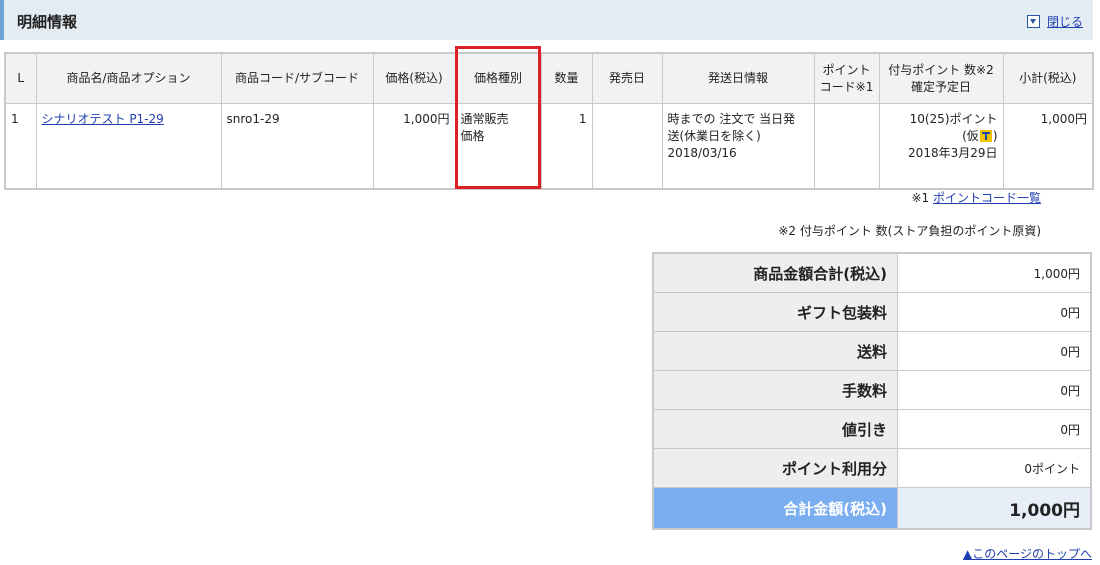 This screenshot has height=565, width=1100. I want to click on summary-row: 手数料 0円, so click(872, 390).